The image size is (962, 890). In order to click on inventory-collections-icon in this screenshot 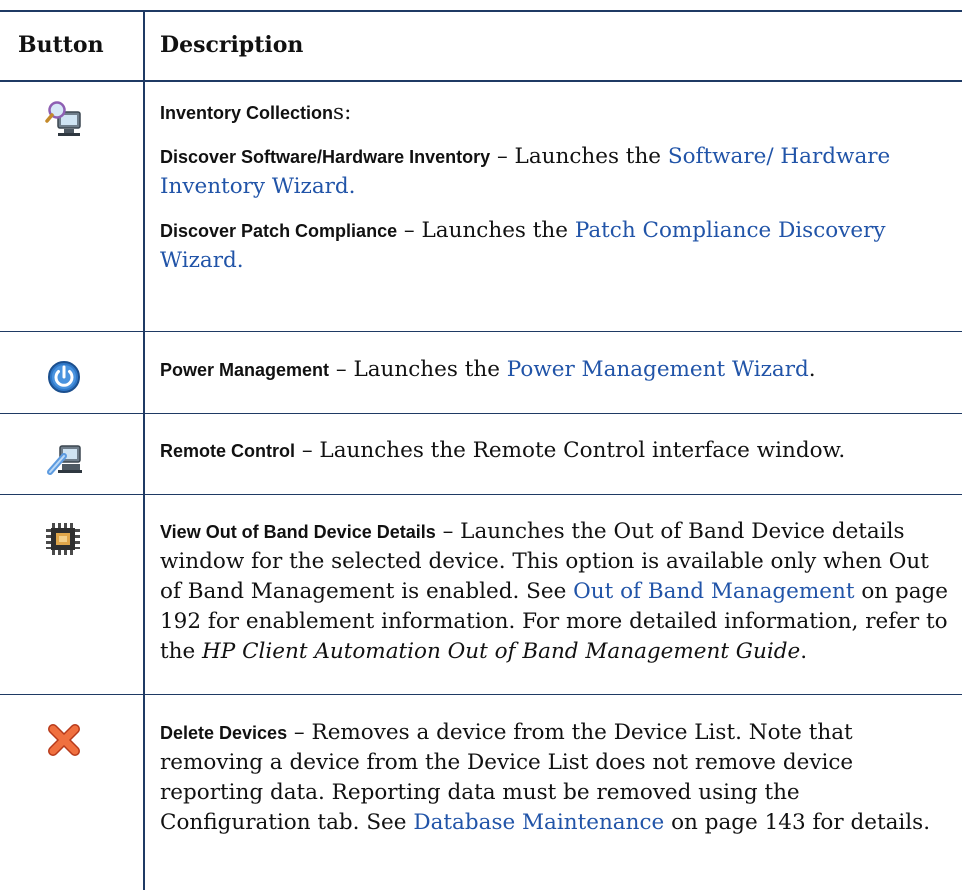, I will do `click(64, 118)`.